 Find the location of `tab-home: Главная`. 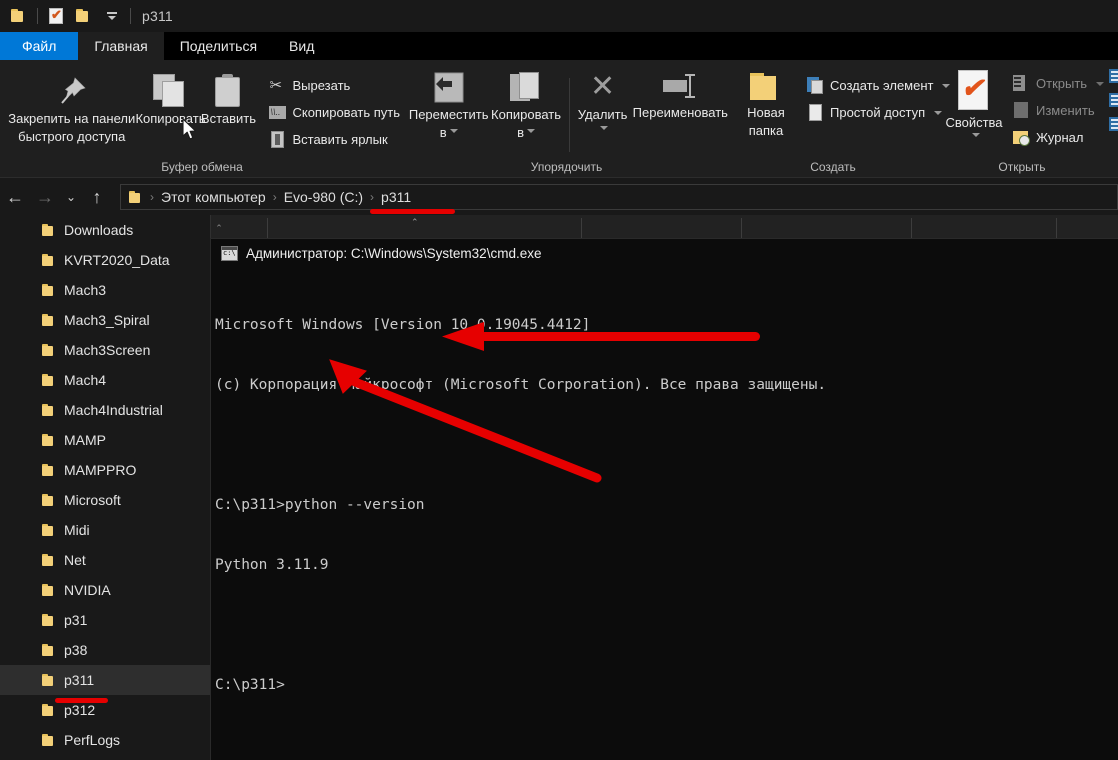

tab-home: Главная is located at coordinates (121, 46).